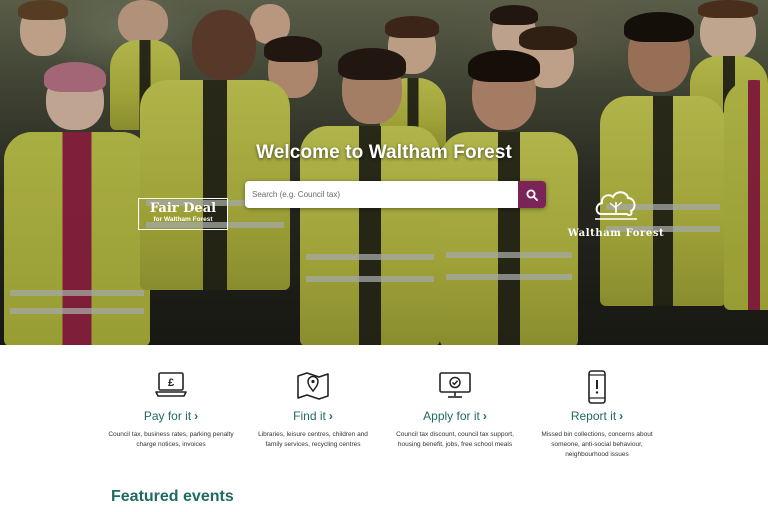 The height and width of the screenshot is (512, 768). I want to click on search-bar, so click(395, 194).